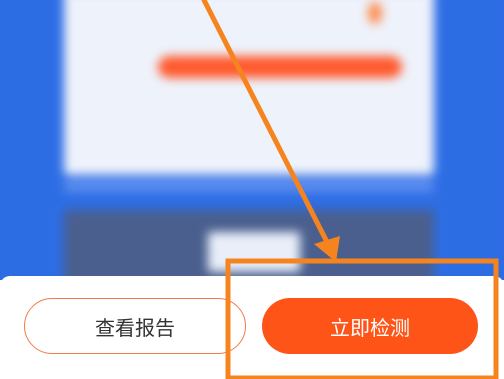 Image resolution: width=504 pixels, height=379 pixels. Describe the element at coordinates (254, 252) in the screenshot. I see `preview-light-box` at that location.